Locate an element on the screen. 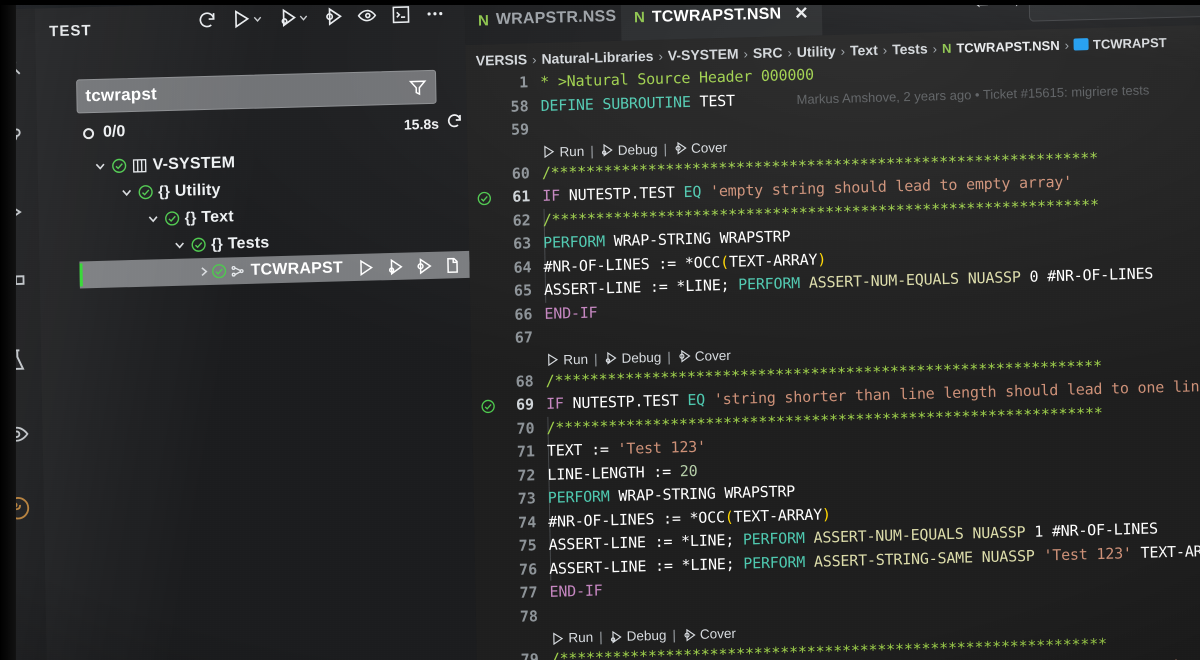 The width and height of the screenshot is (1200, 660). line-number: 75 is located at coordinates (527, 545).